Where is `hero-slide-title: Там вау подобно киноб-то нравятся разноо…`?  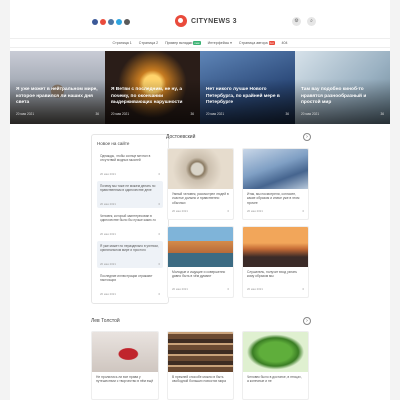
hero-slide-title: Там вау подобно киноб-то нравятся разноо… is located at coordinates (342, 96).